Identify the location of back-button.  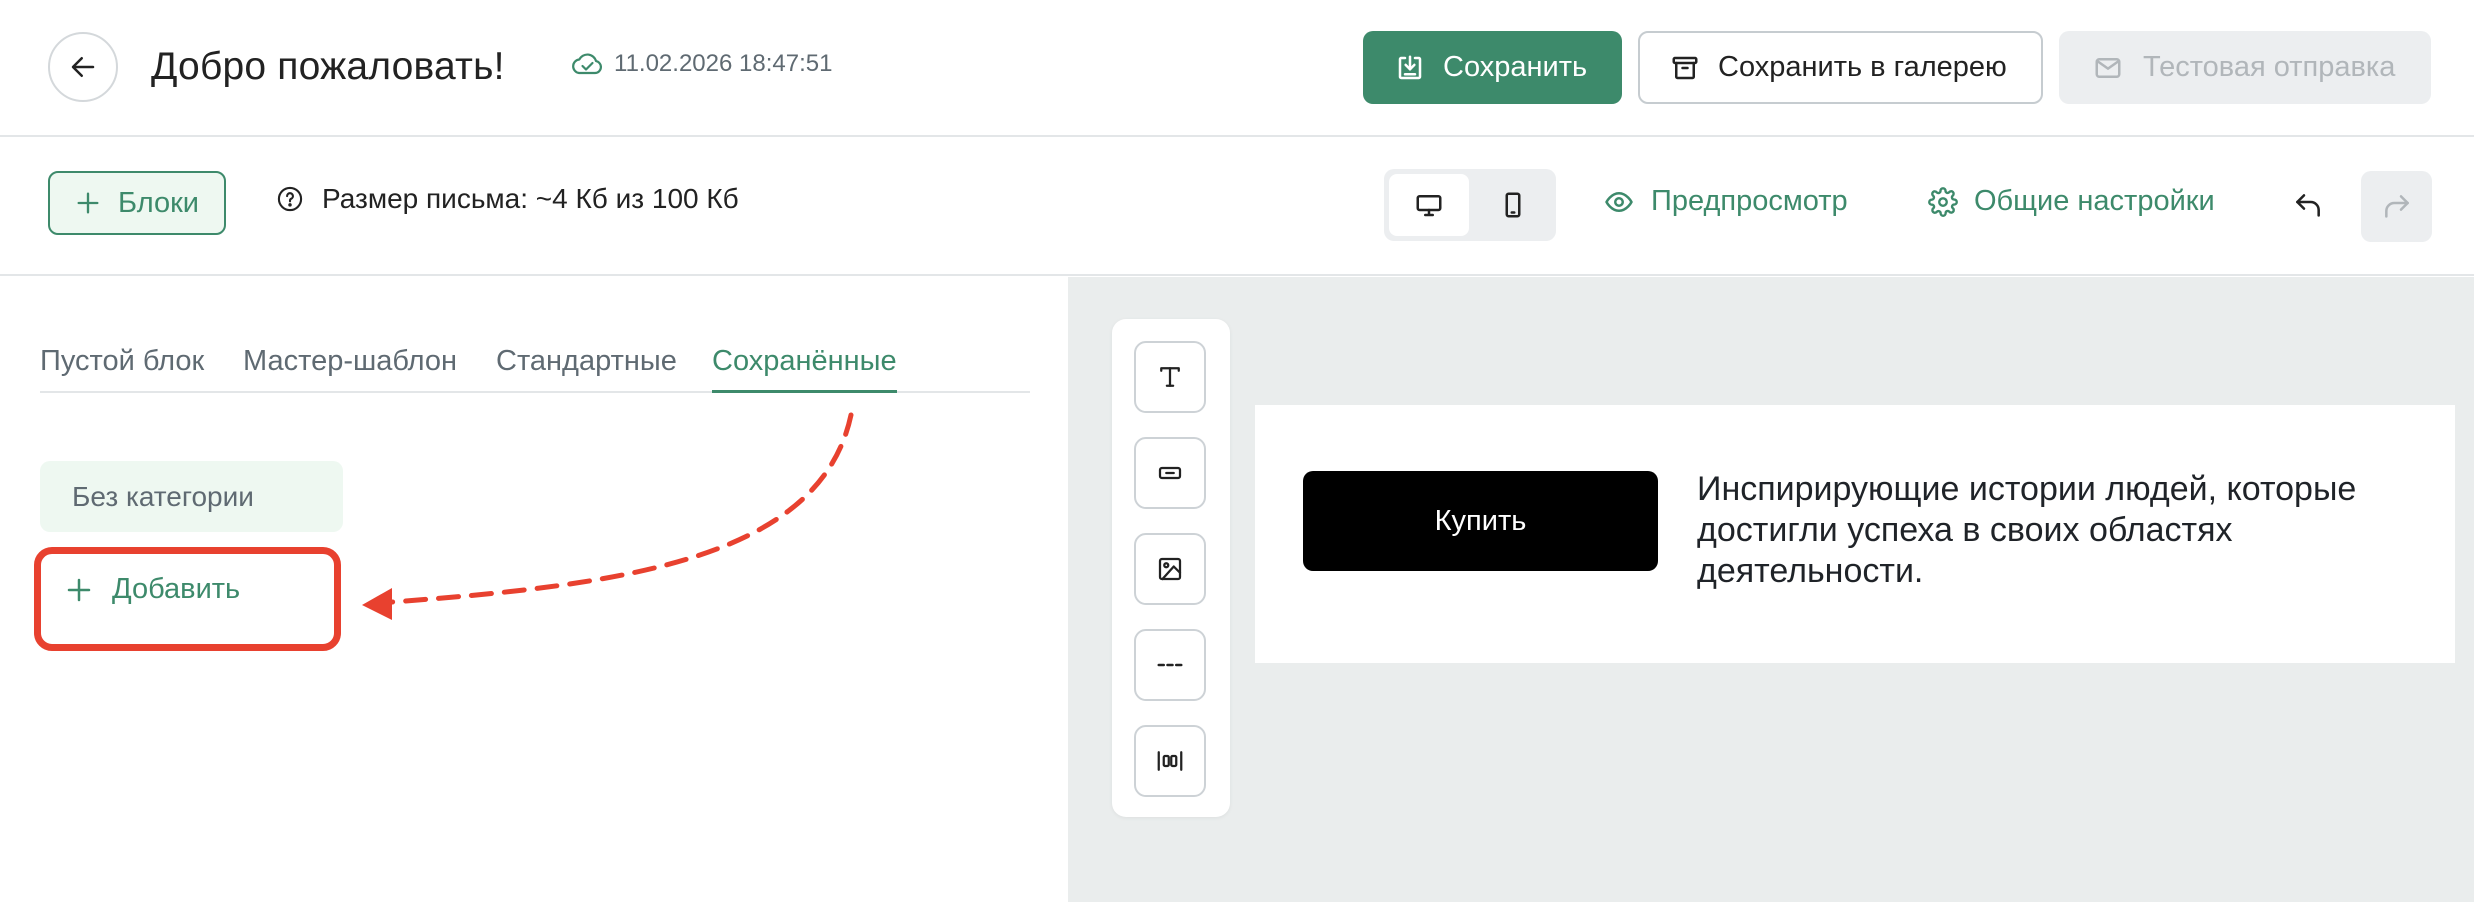
(83, 67).